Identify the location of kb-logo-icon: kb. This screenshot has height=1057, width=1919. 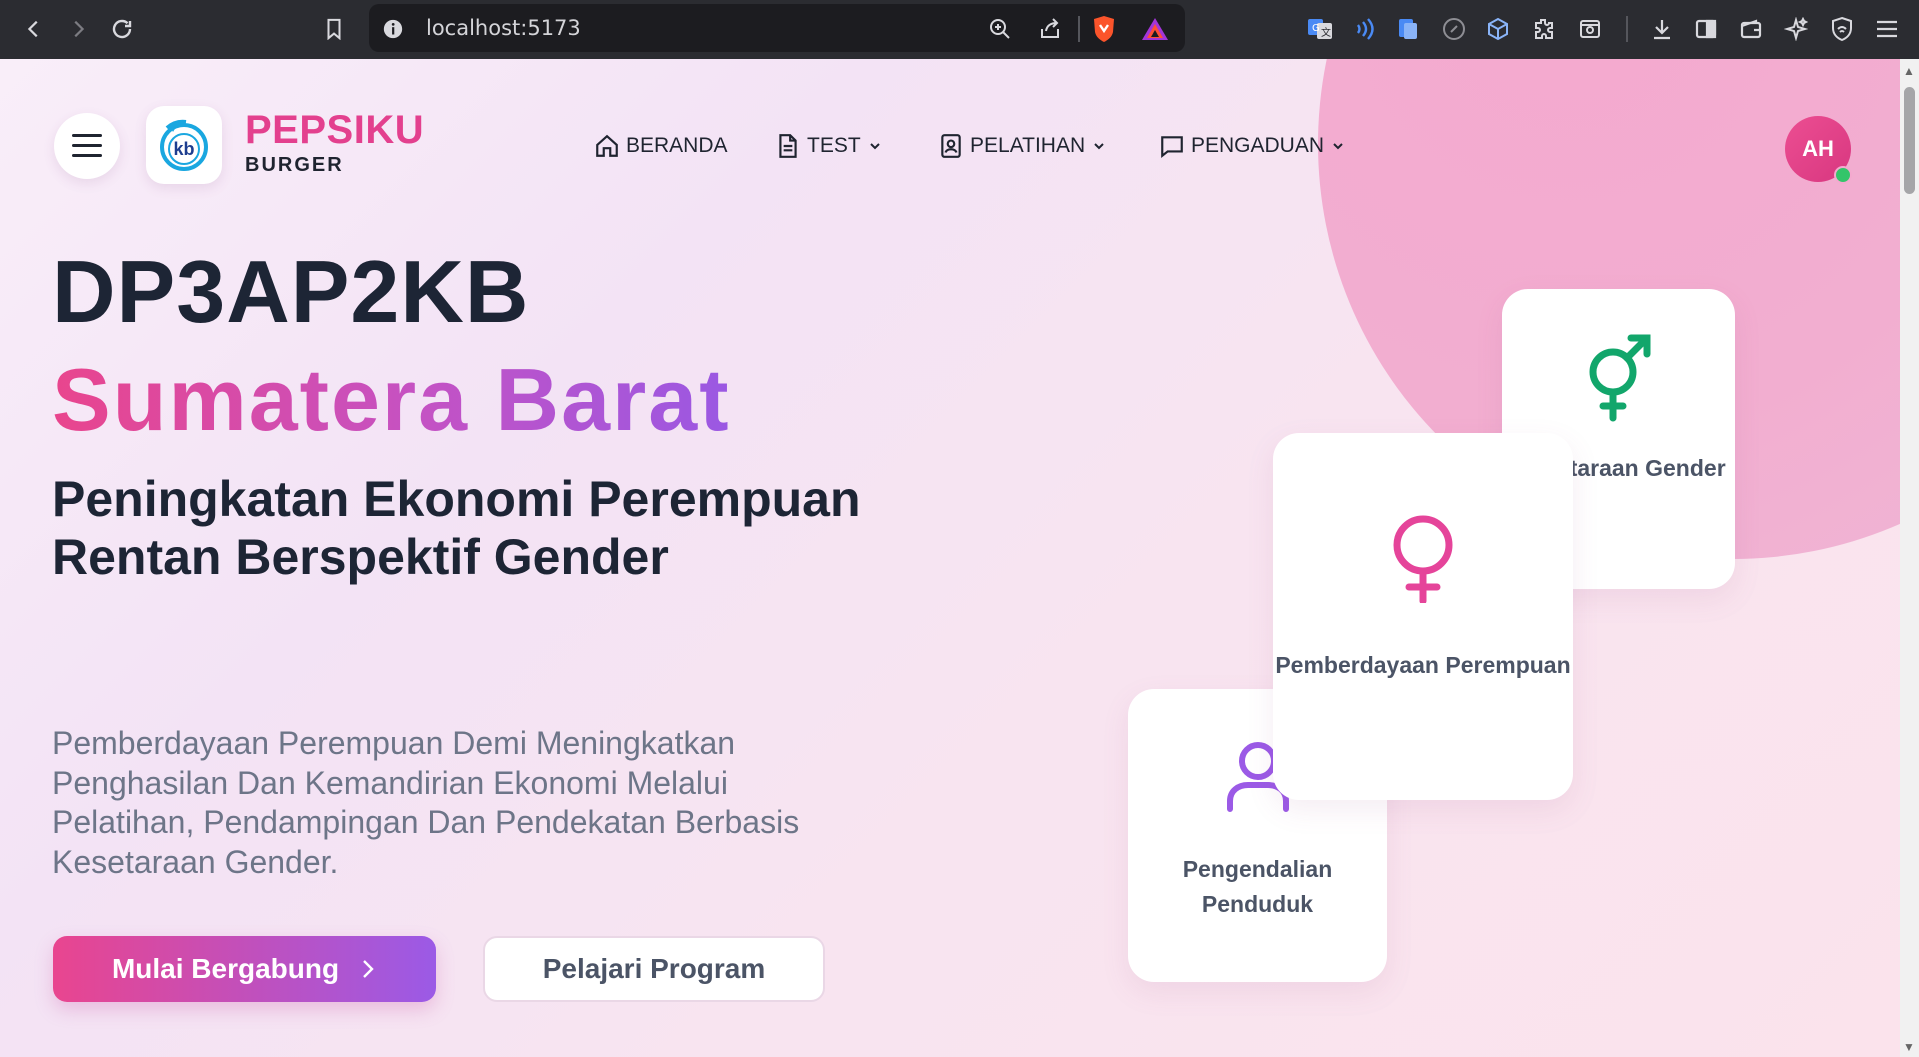
(184, 145).